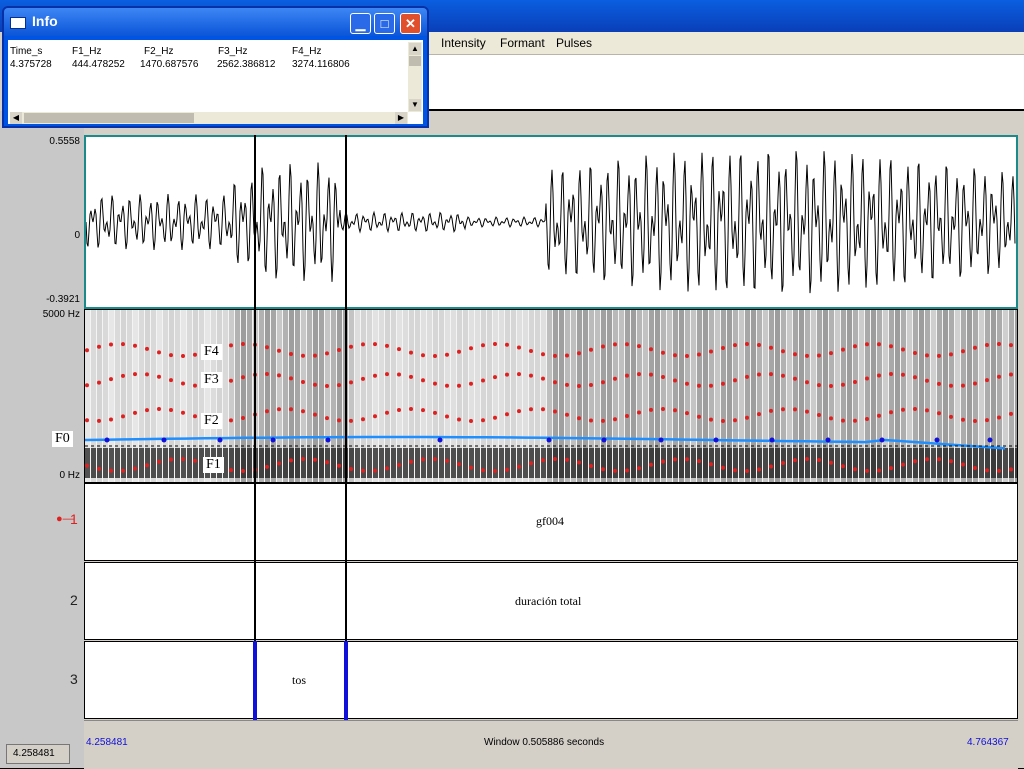  What do you see at coordinates (63, 299) in the screenshot?
I see `waveform-ymin-label: -0.3921` at bounding box center [63, 299].